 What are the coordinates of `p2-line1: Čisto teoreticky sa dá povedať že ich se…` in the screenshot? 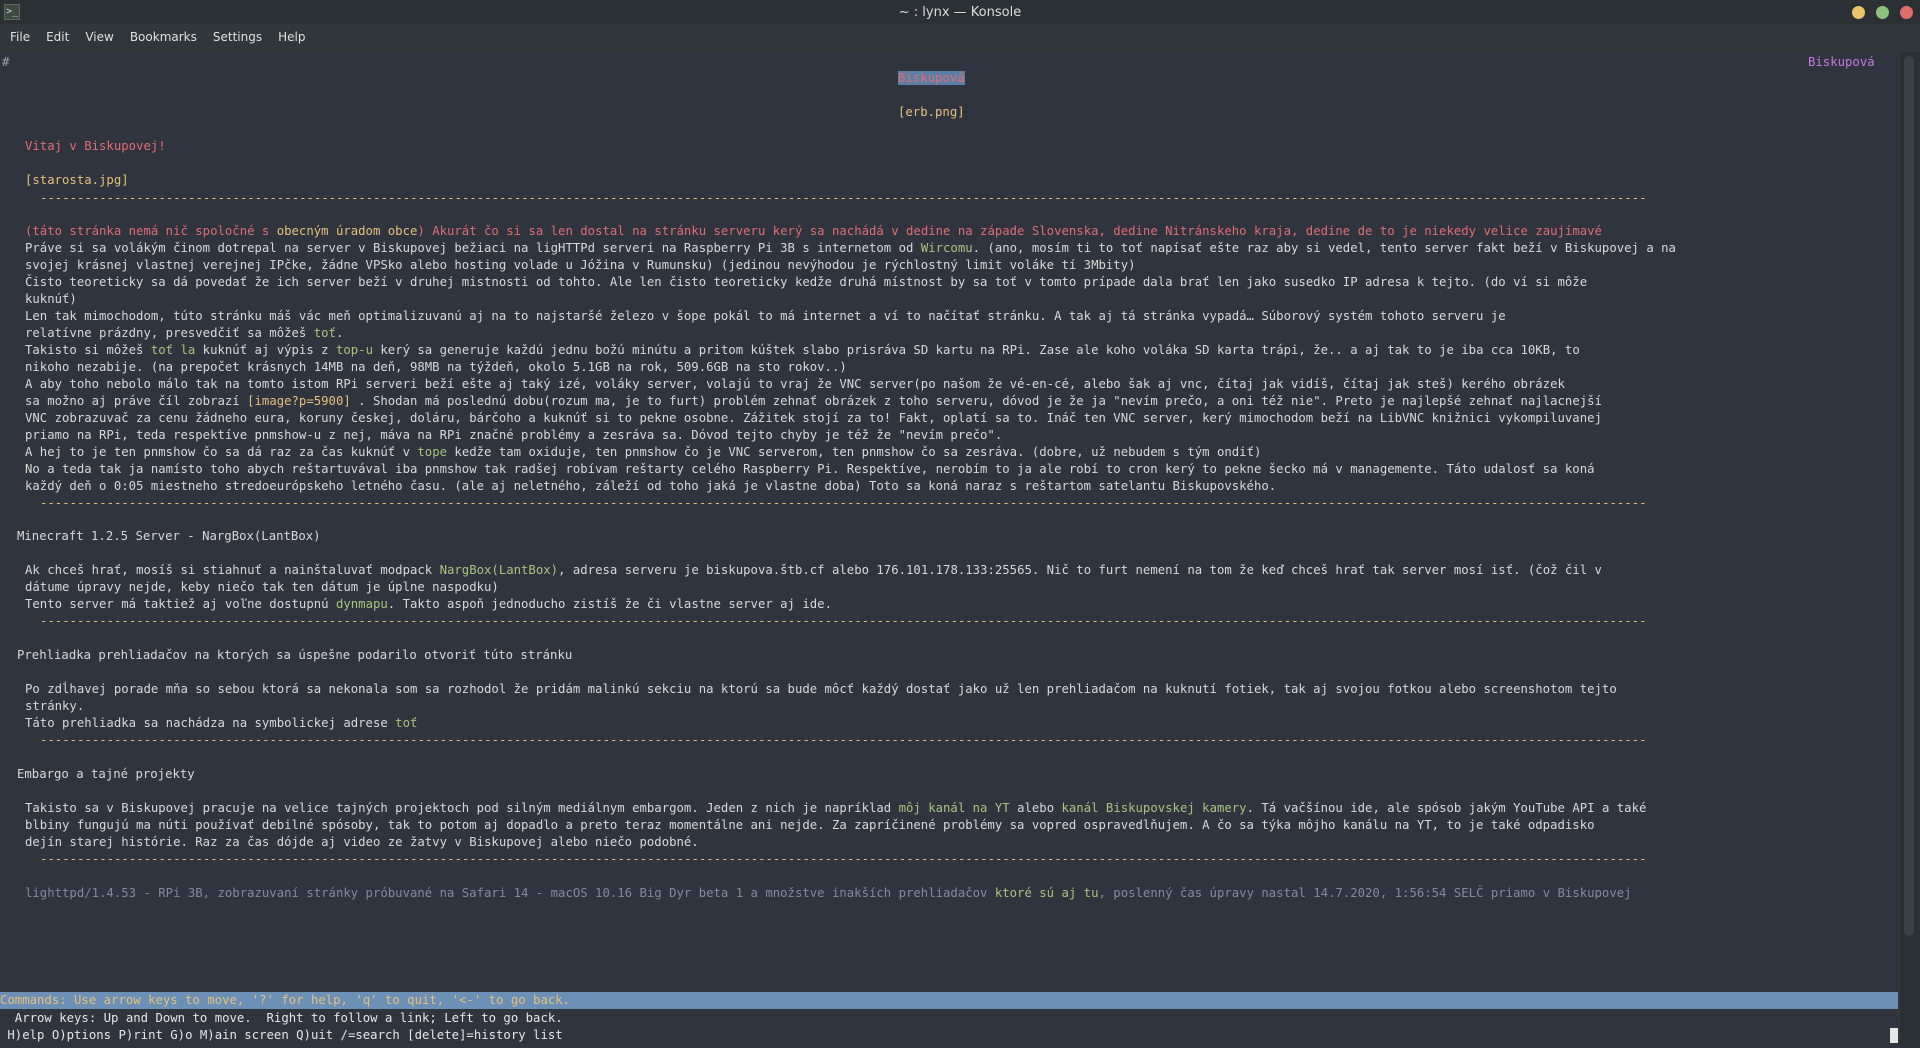 It's located at (806, 282).